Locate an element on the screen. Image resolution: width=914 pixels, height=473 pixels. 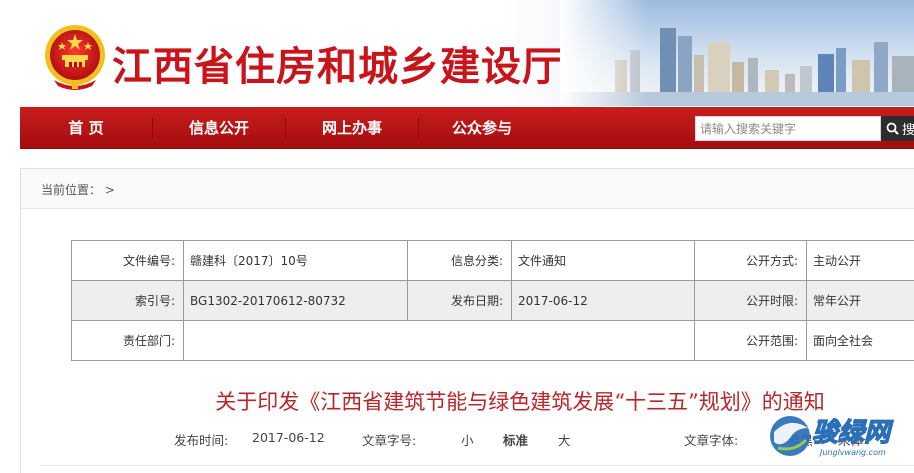
file-number-label: 文件编号: is located at coordinates (127, 260).